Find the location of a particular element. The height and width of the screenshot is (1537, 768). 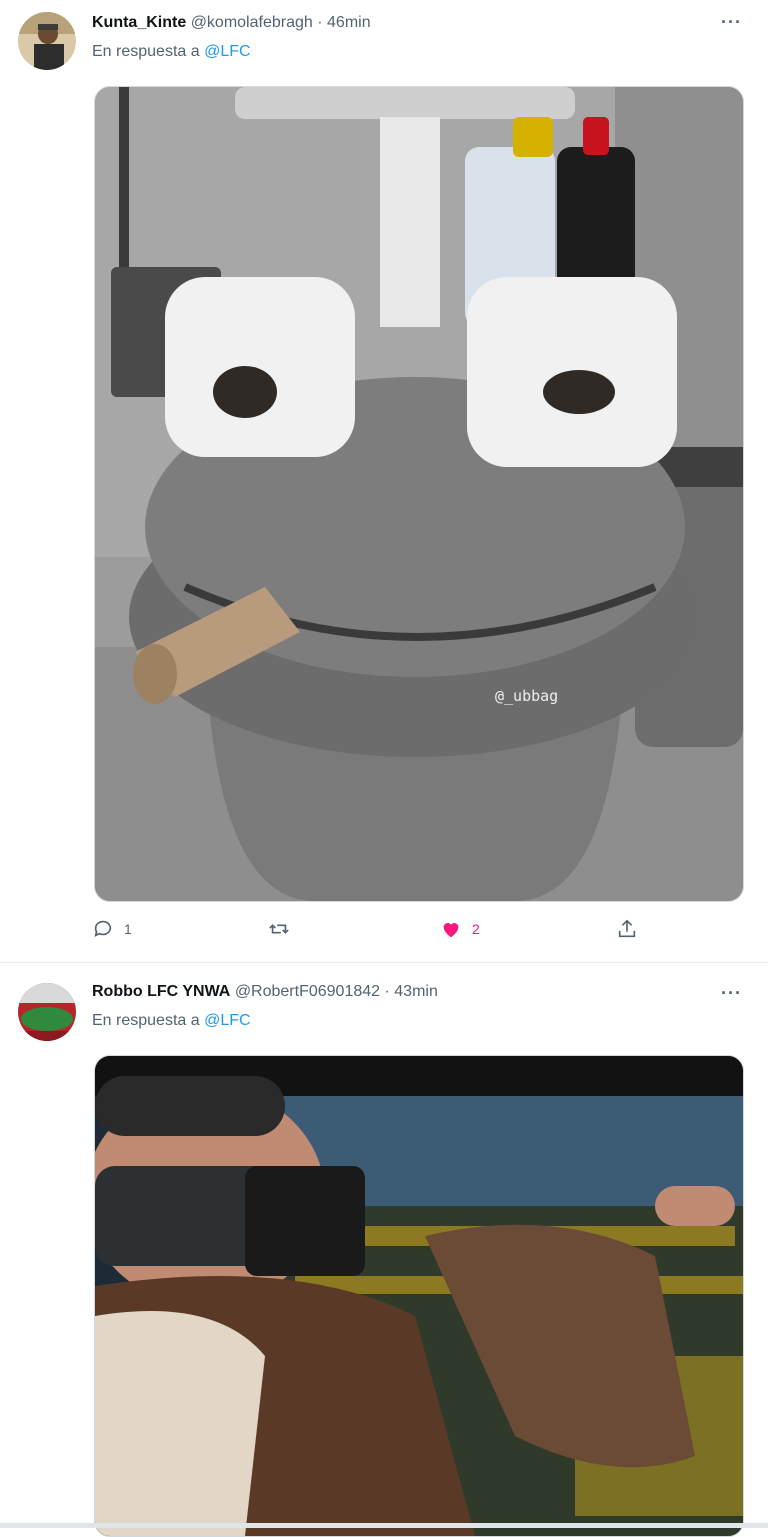

bottom-scroll-edge is located at coordinates (384, 1525).